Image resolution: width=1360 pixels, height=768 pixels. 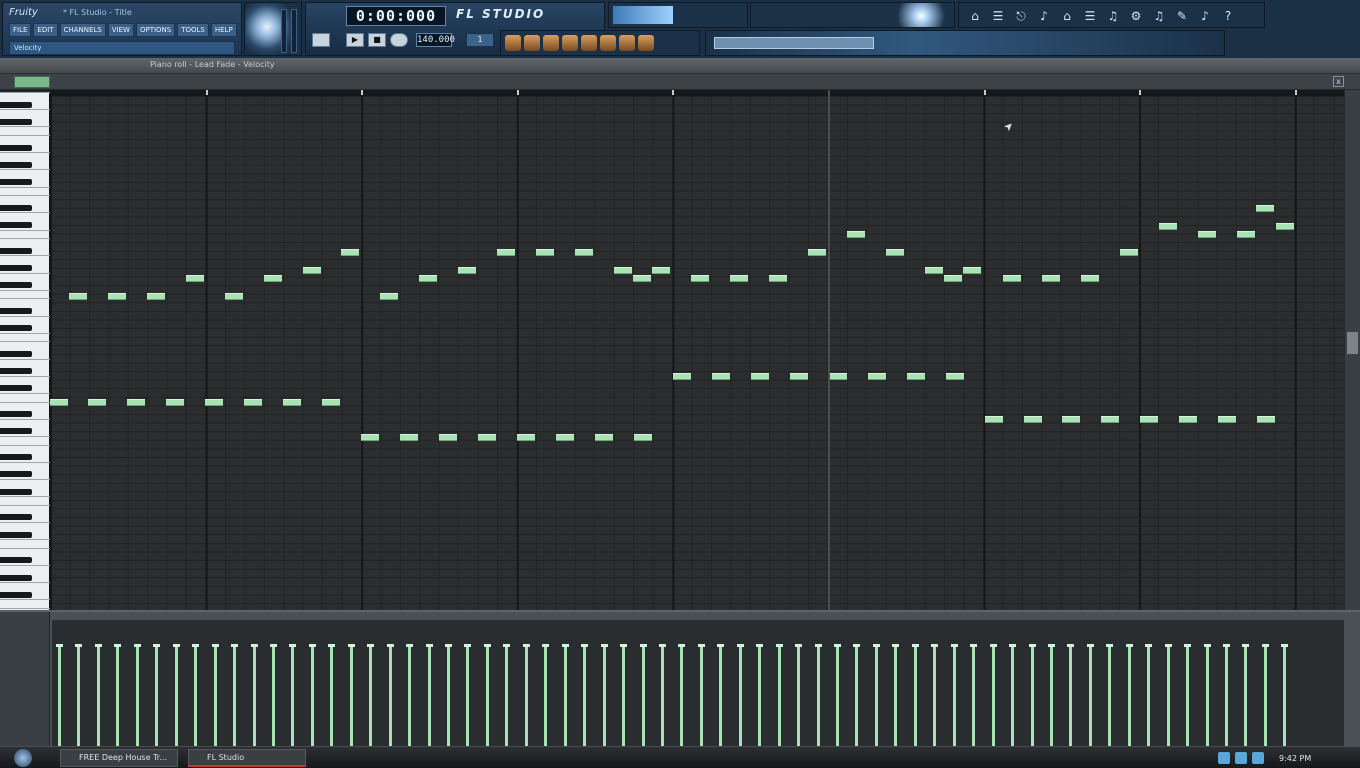 What do you see at coordinates (435, 40) in the screenshot?
I see `tempo-display: 140.000` at bounding box center [435, 40].